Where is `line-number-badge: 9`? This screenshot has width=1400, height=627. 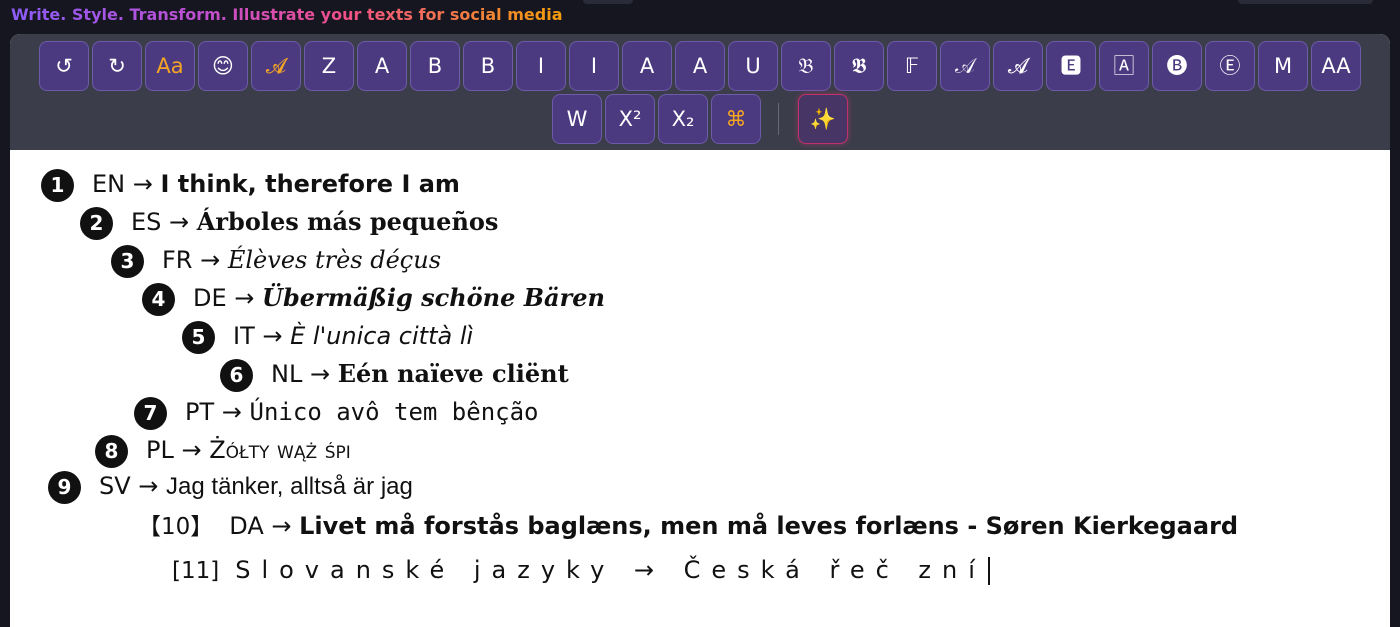 line-number-badge: 9 is located at coordinates (64, 487).